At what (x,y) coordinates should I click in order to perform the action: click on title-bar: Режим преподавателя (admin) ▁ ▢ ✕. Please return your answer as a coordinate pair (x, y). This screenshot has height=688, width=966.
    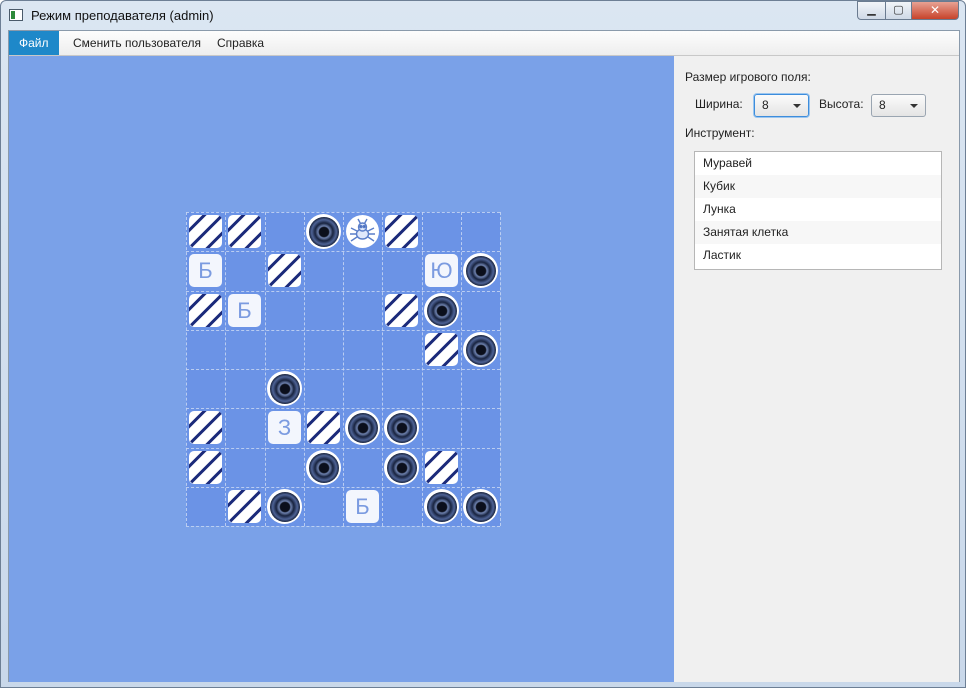
    Looking at the image, I should click on (483, 15).